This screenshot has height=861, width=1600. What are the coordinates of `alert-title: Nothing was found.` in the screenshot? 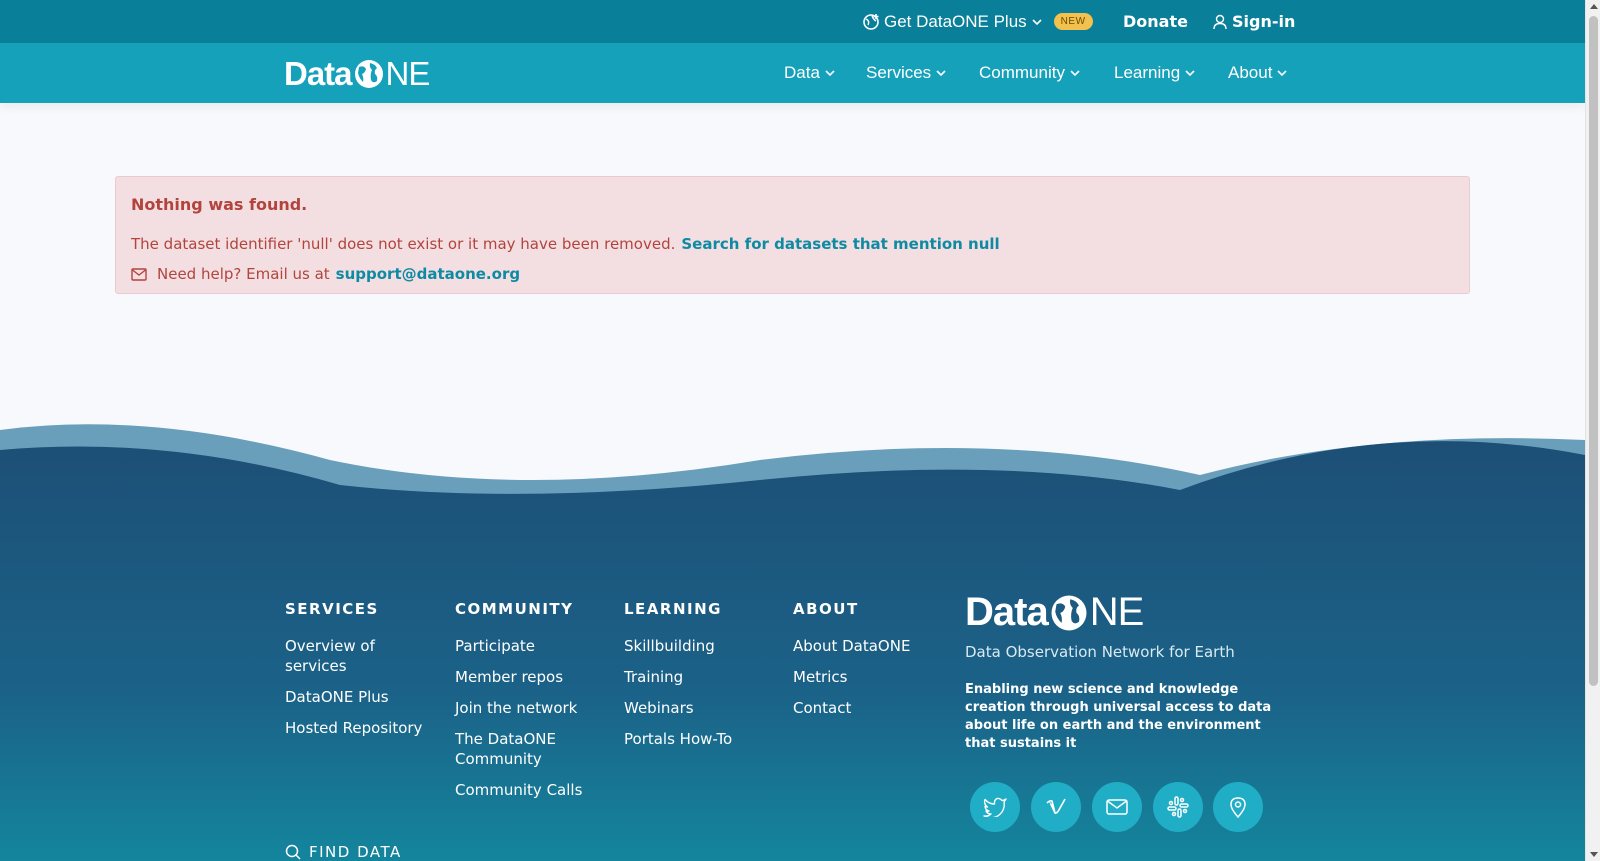 It's located at (219, 204).